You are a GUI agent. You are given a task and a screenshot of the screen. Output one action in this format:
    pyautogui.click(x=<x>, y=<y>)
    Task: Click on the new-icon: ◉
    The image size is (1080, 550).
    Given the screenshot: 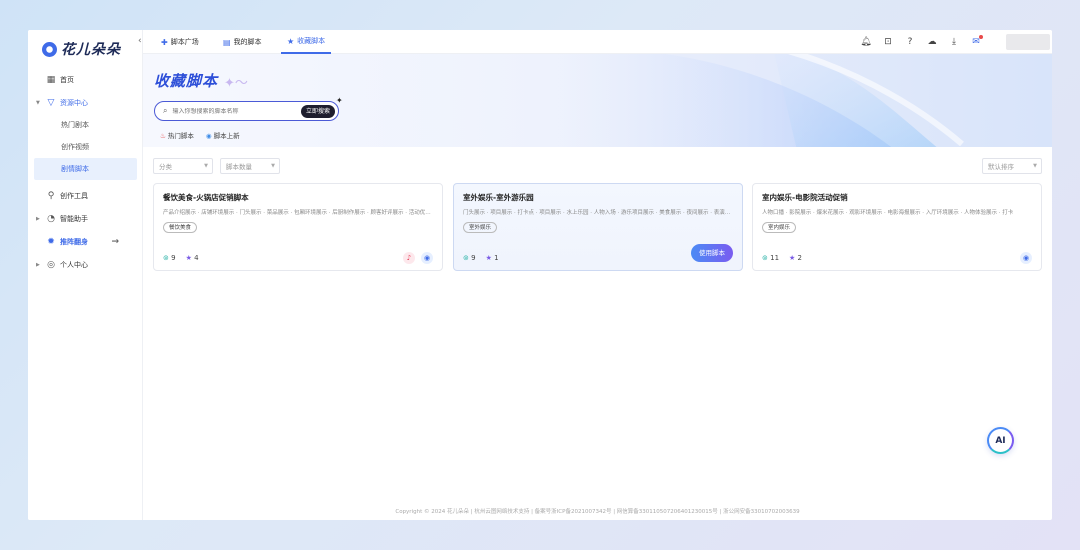 What is the action you would take?
    pyautogui.click(x=208, y=136)
    